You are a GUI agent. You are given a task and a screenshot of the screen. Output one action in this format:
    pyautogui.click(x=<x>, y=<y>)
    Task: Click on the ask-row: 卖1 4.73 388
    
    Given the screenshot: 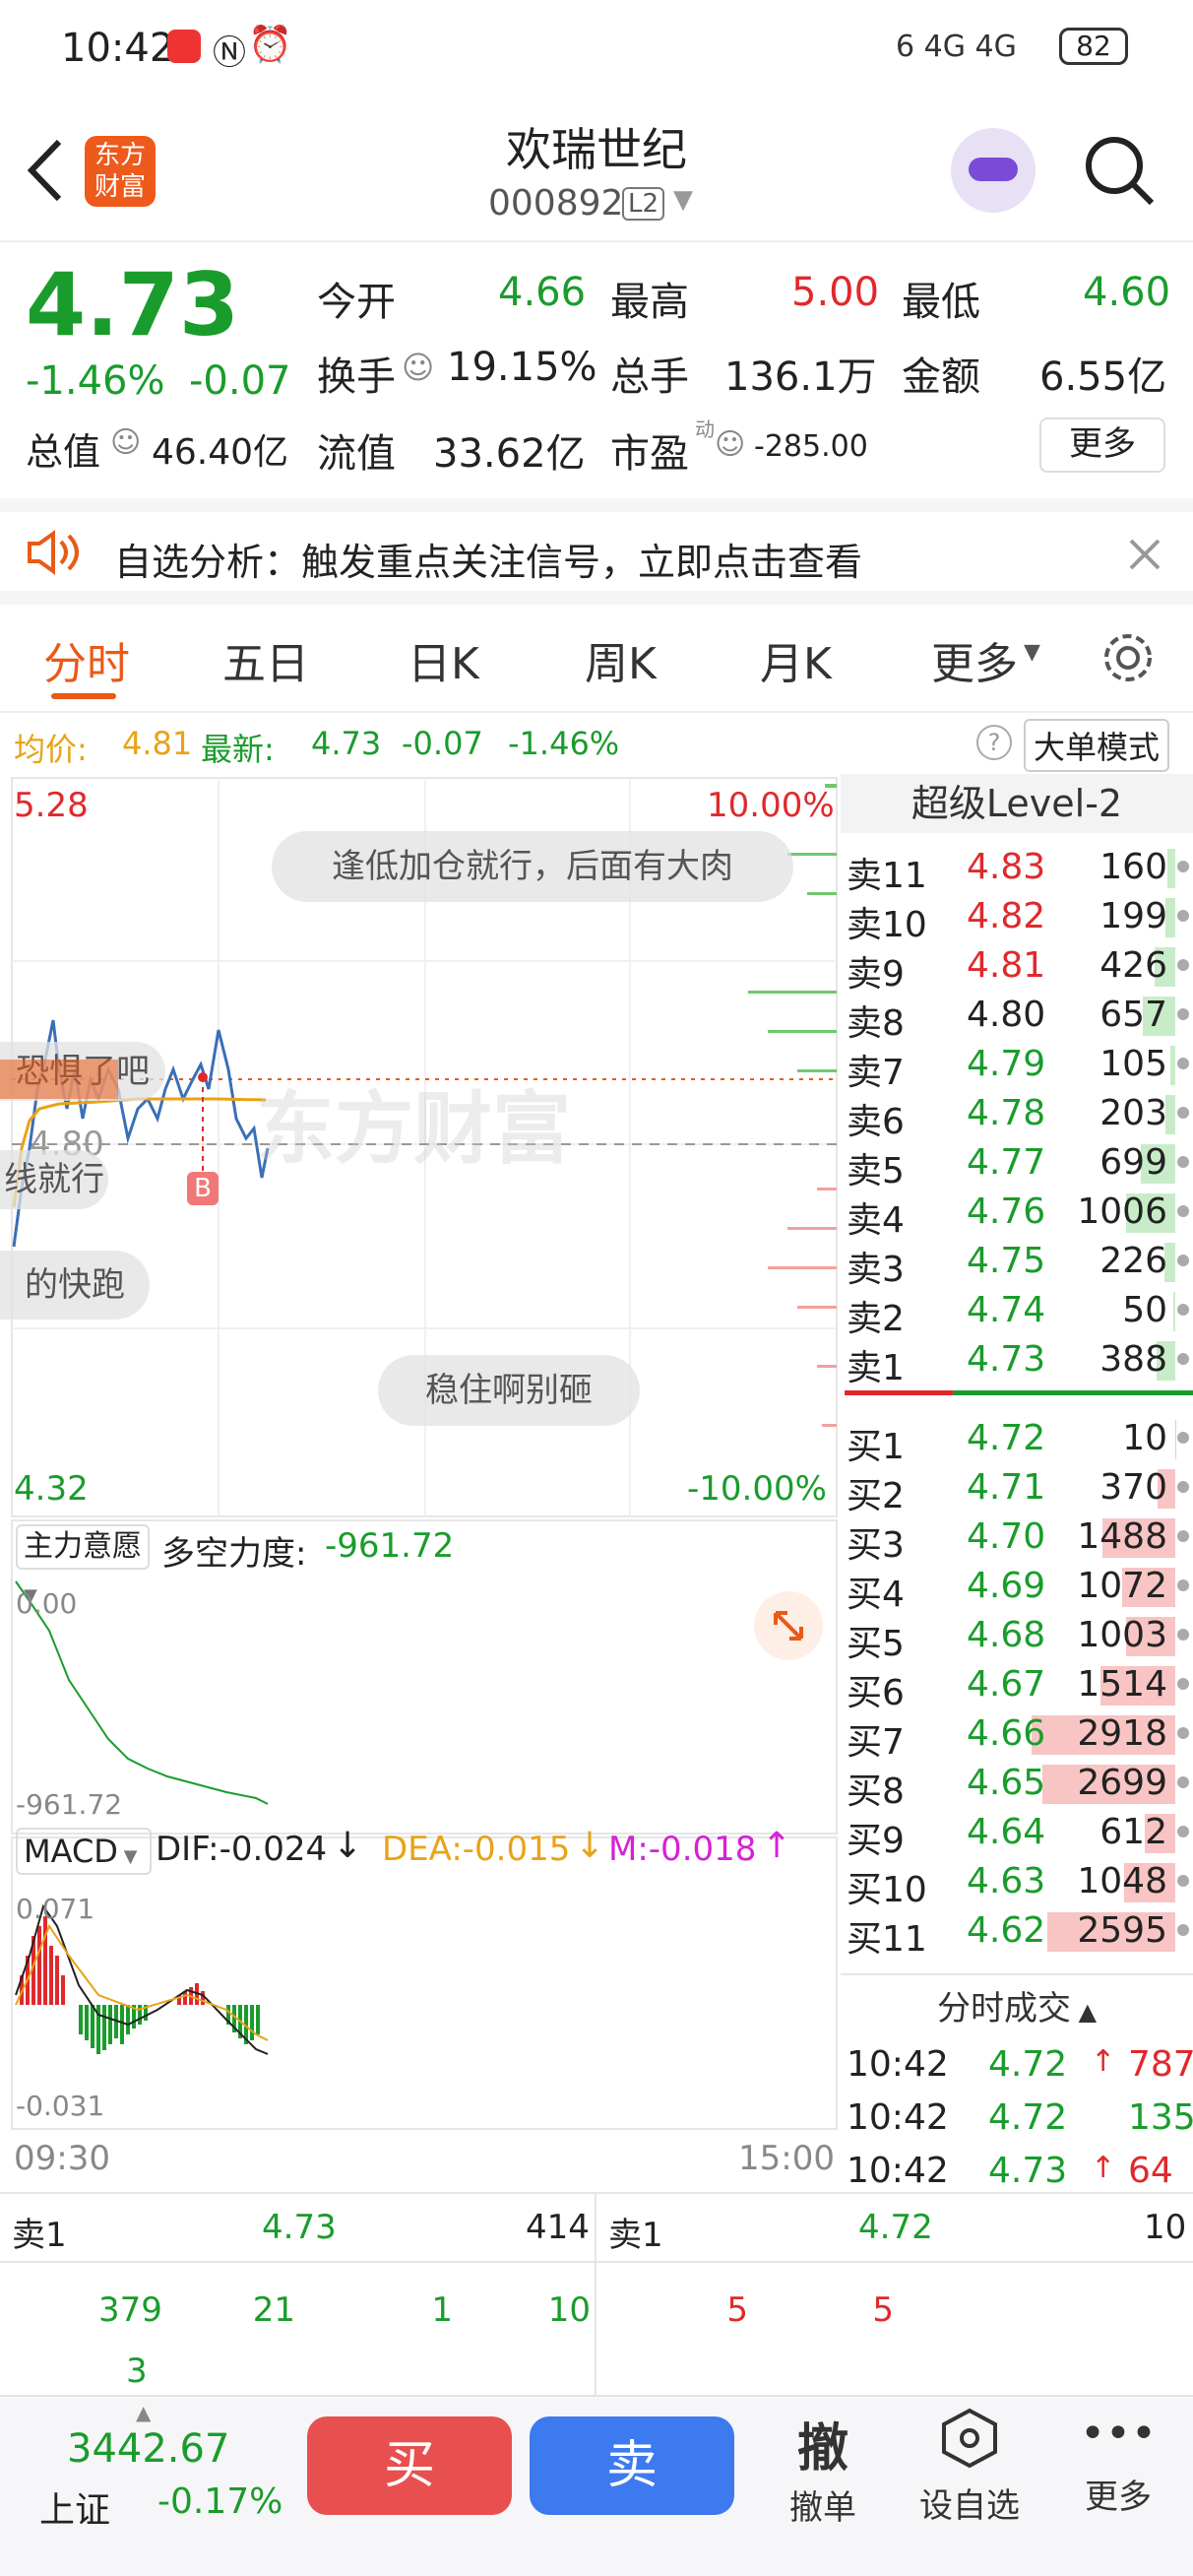 What is the action you would take?
    pyautogui.click(x=1017, y=1361)
    